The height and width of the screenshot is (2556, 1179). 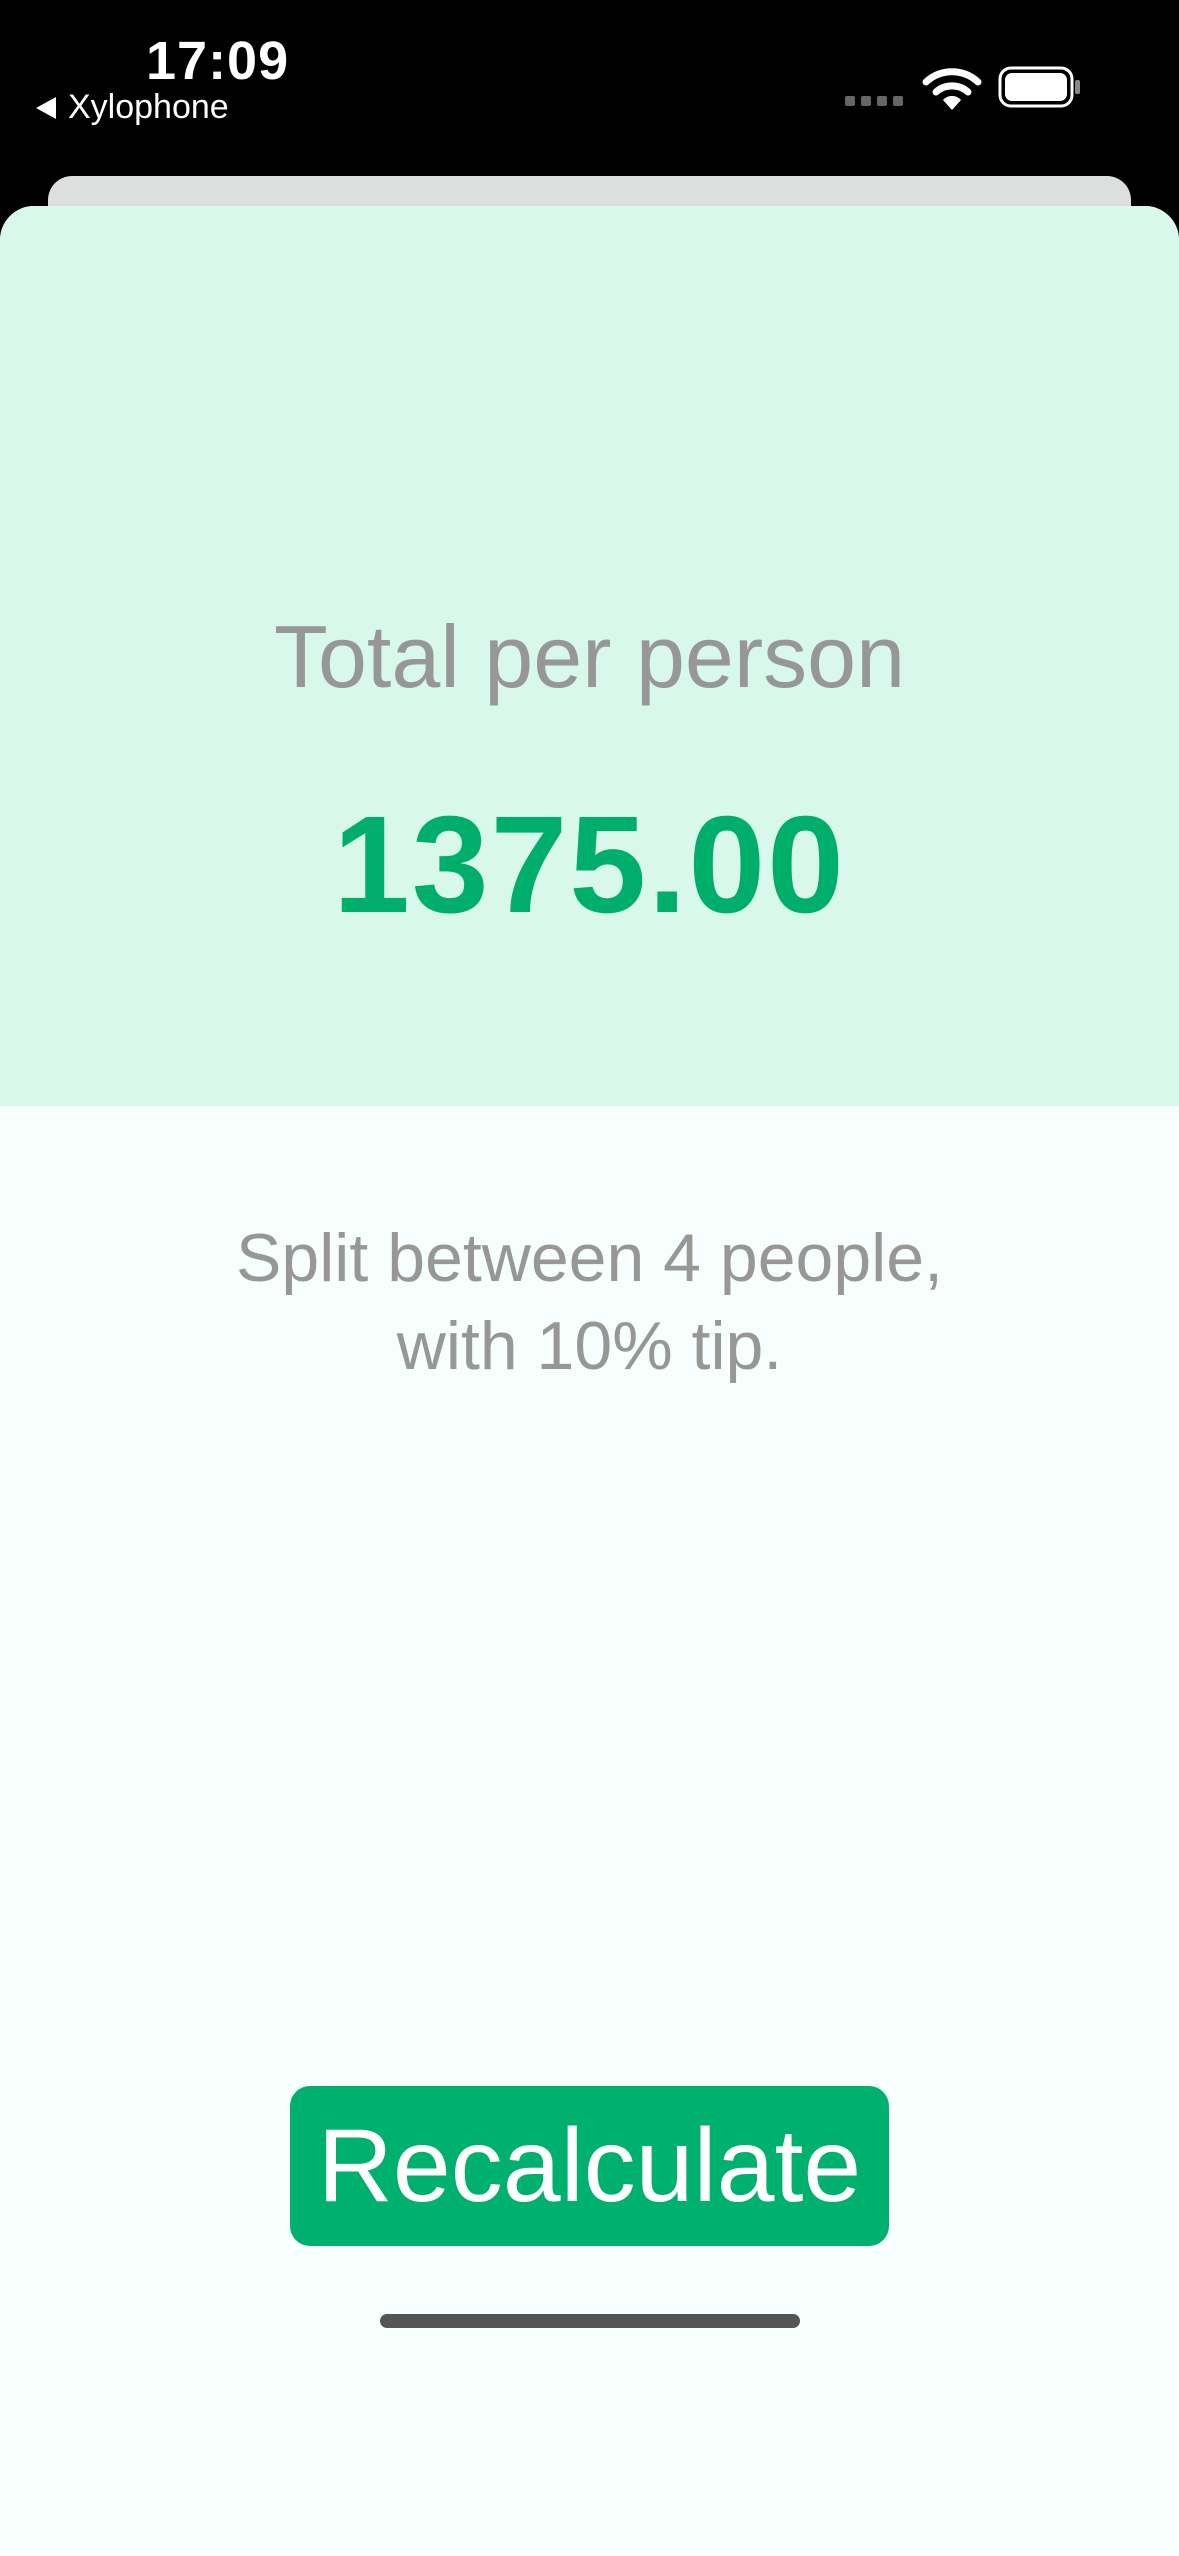 What do you see at coordinates (218, 61) in the screenshot?
I see `status-time: 17:09` at bounding box center [218, 61].